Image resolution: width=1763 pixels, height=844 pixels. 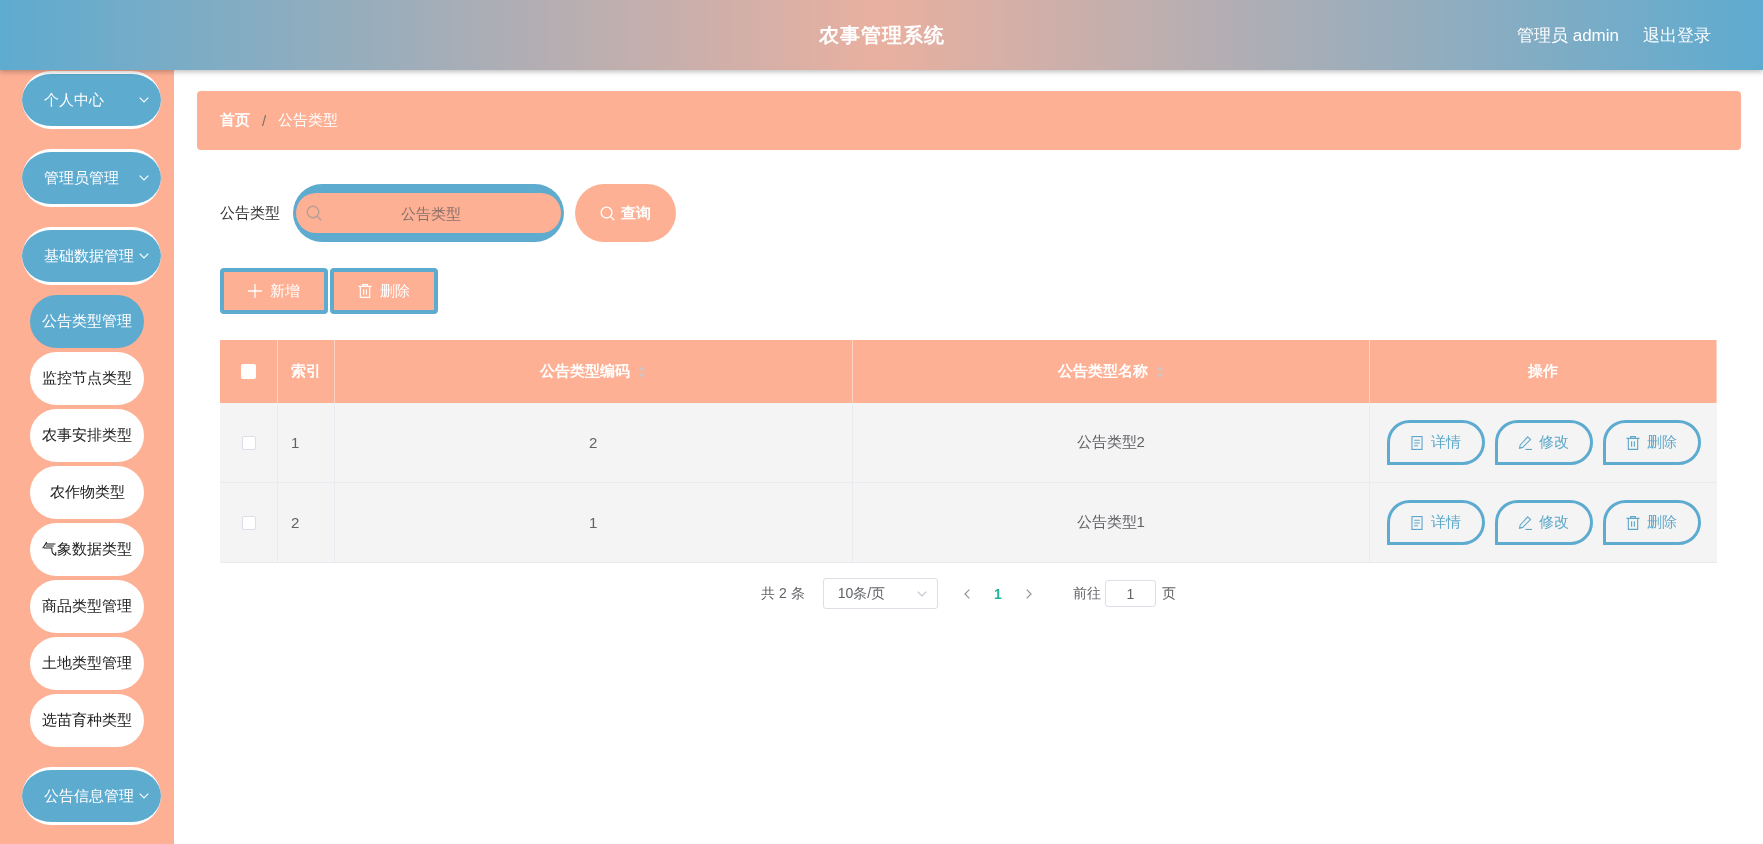 I want to click on sidebar-menu-item: 个人中心, so click(x=91, y=100).